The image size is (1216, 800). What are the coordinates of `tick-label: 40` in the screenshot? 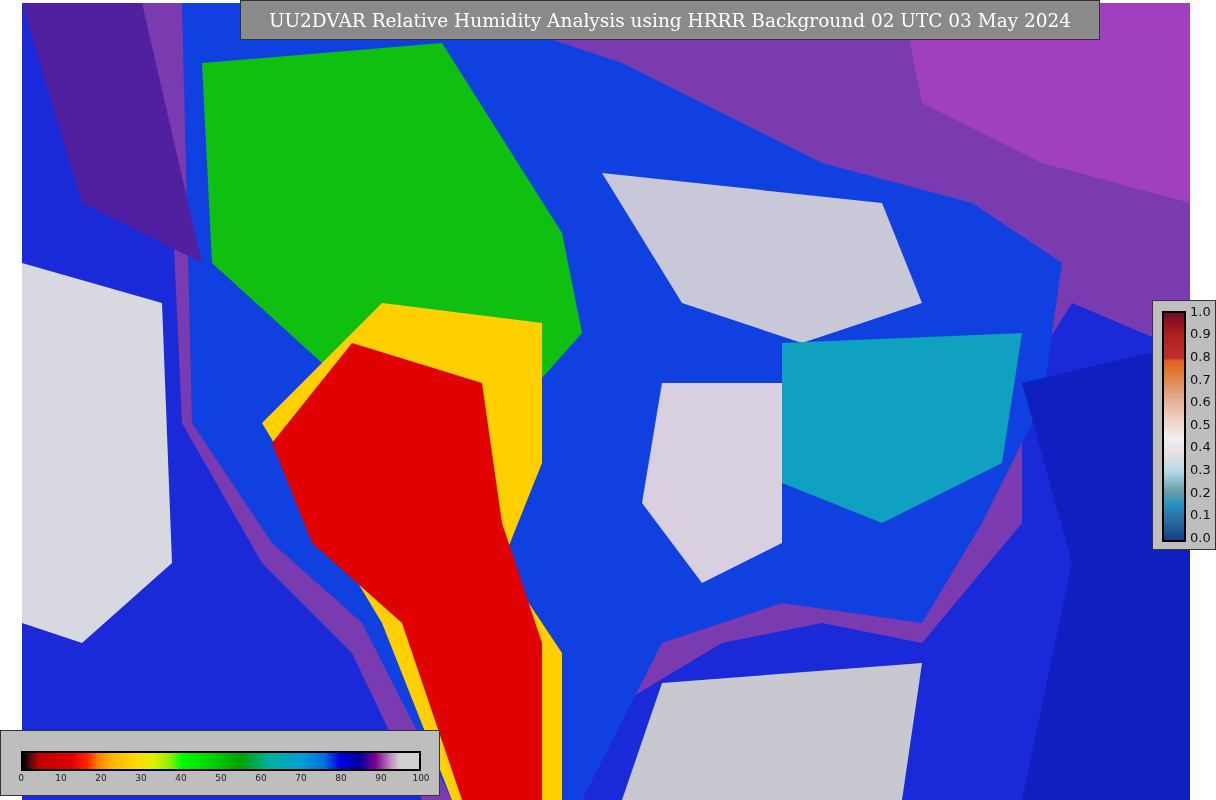 It's located at (181, 778).